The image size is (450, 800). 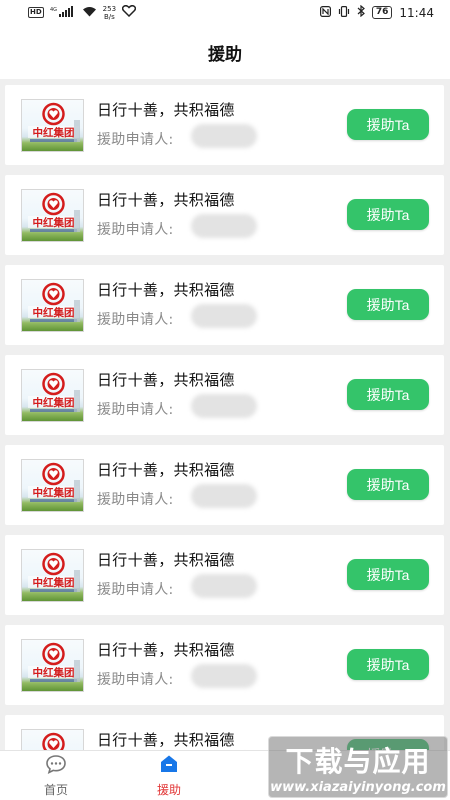 I want to click on page-title: 援助, so click(x=225, y=54).